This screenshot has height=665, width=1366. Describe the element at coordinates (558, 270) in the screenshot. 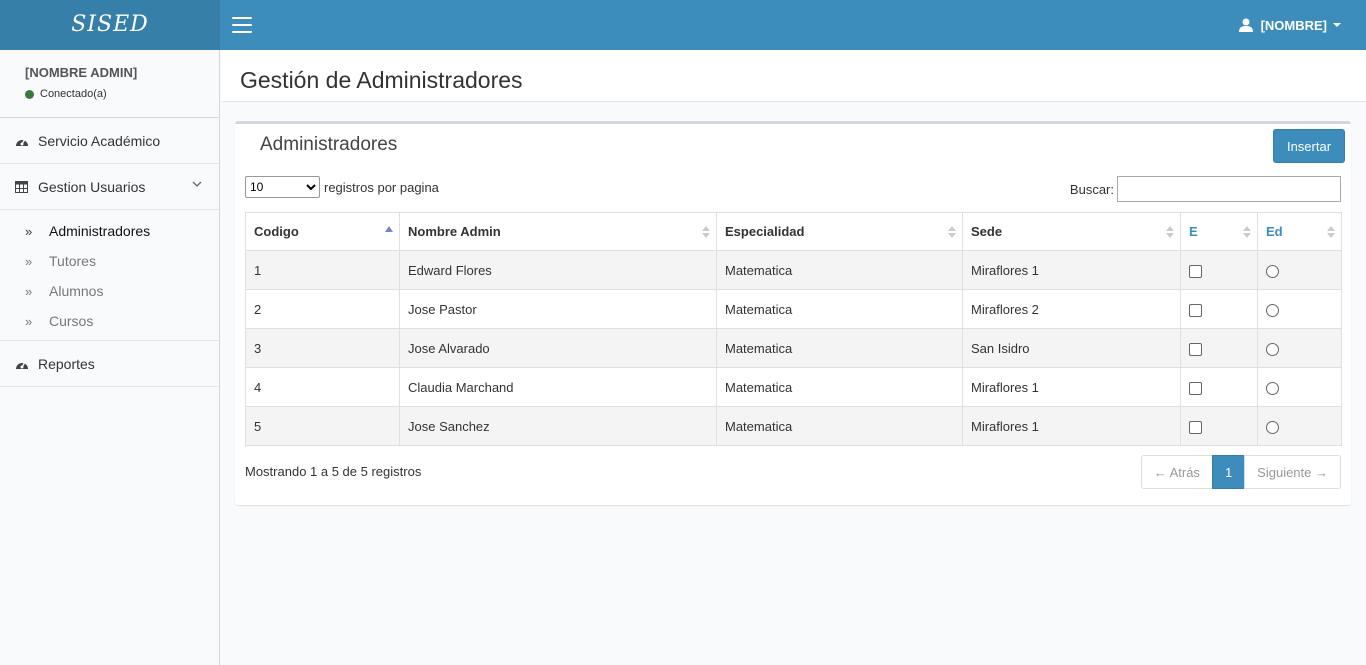

I see `cell-nombre: Edward Flores` at that location.